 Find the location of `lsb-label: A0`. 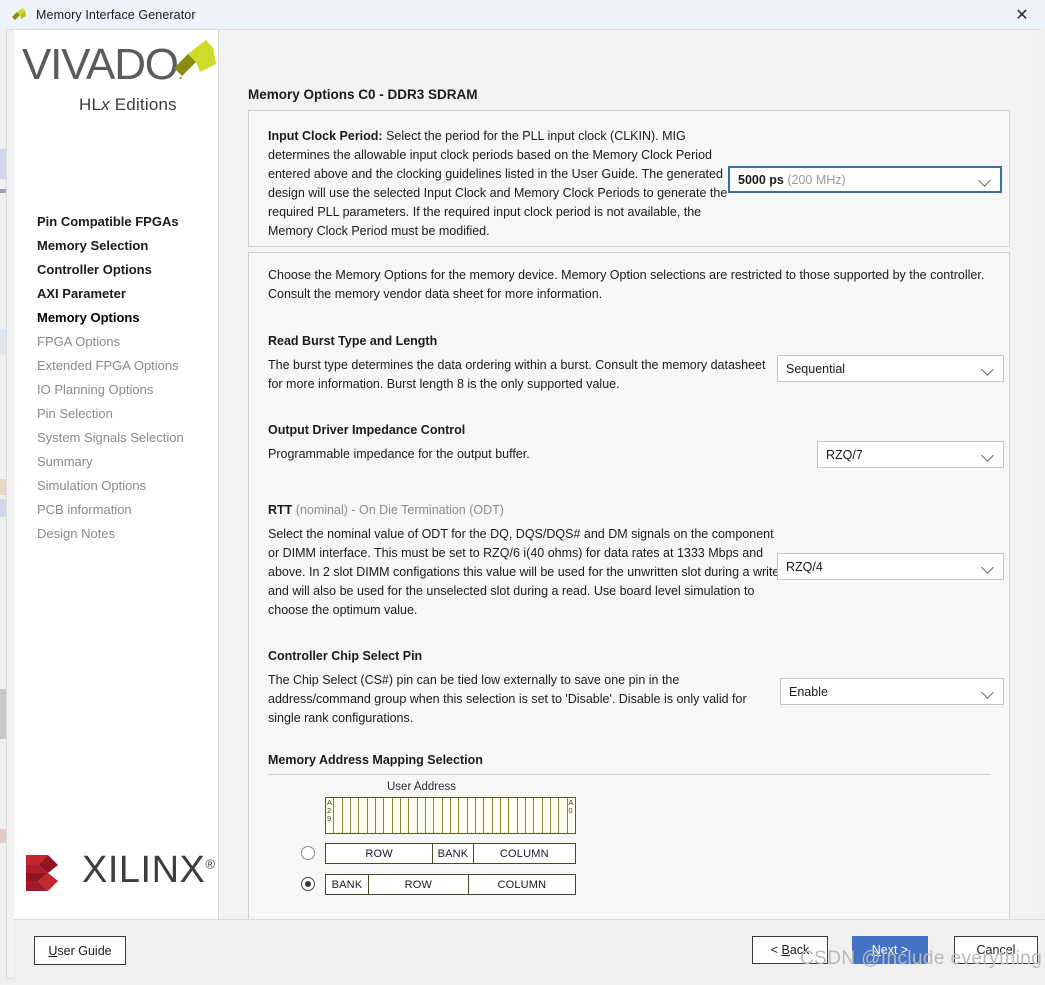

lsb-label: A0 is located at coordinates (571, 806).